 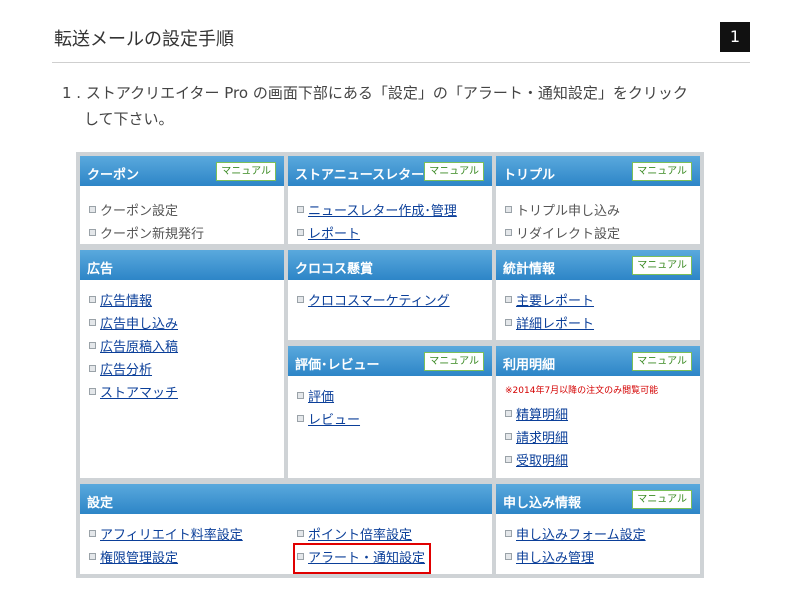 What do you see at coordinates (598, 295) in the screenshot?
I see `panel-stats: 統計情報 マニュアル 主要レポート 詳細レポート` at bounding box center [598, 295].